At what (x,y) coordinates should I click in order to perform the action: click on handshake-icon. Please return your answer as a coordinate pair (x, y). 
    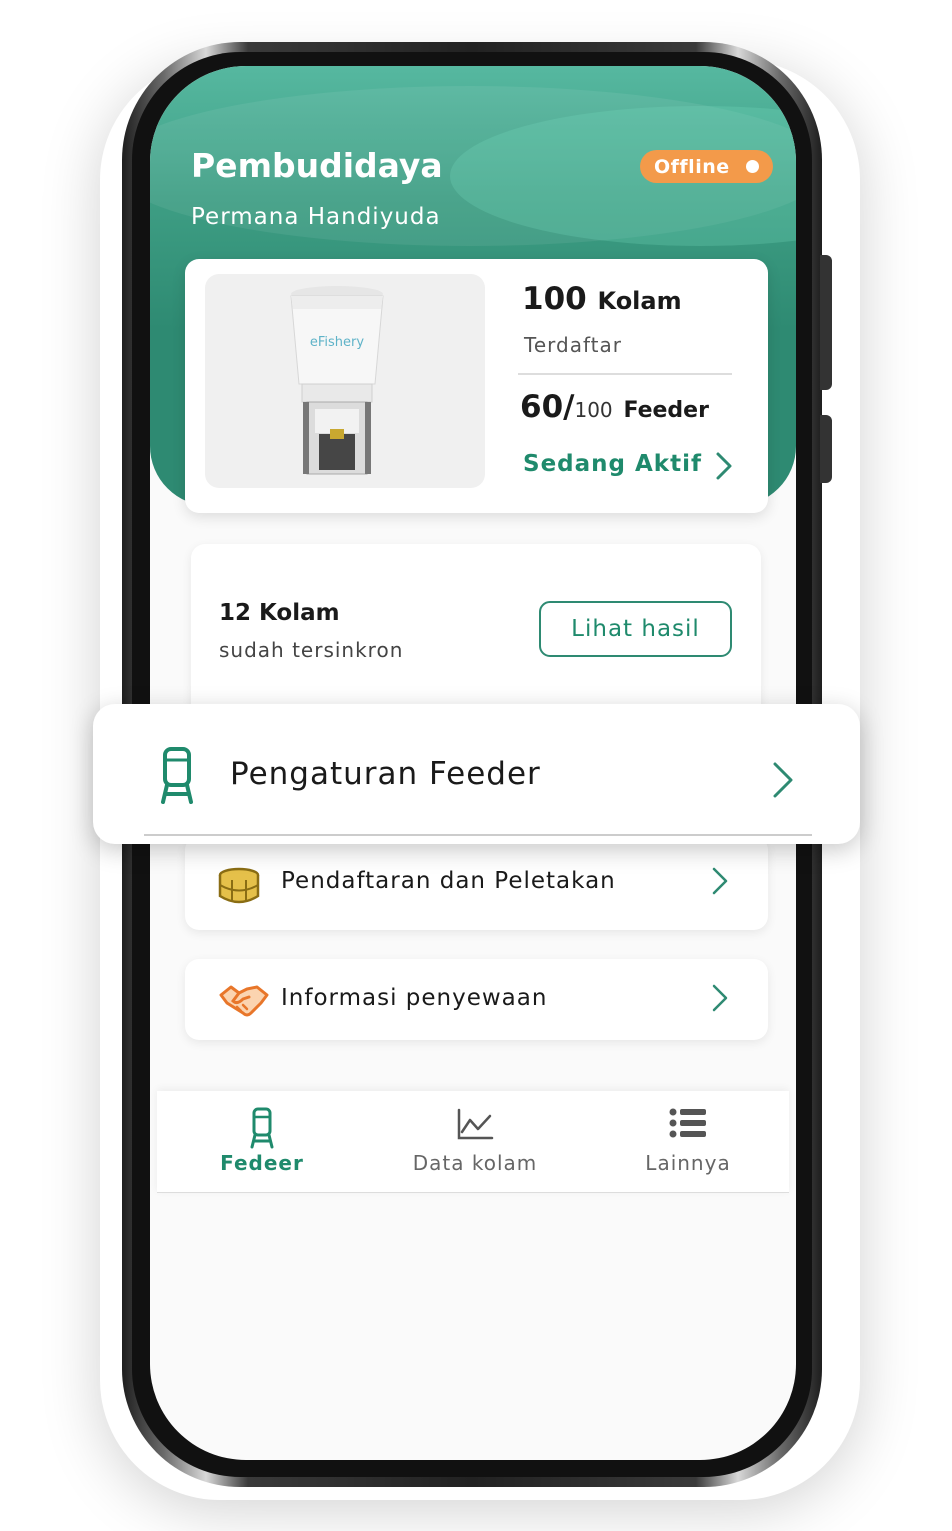
    Looking at the image, I should click on (244, 1001).